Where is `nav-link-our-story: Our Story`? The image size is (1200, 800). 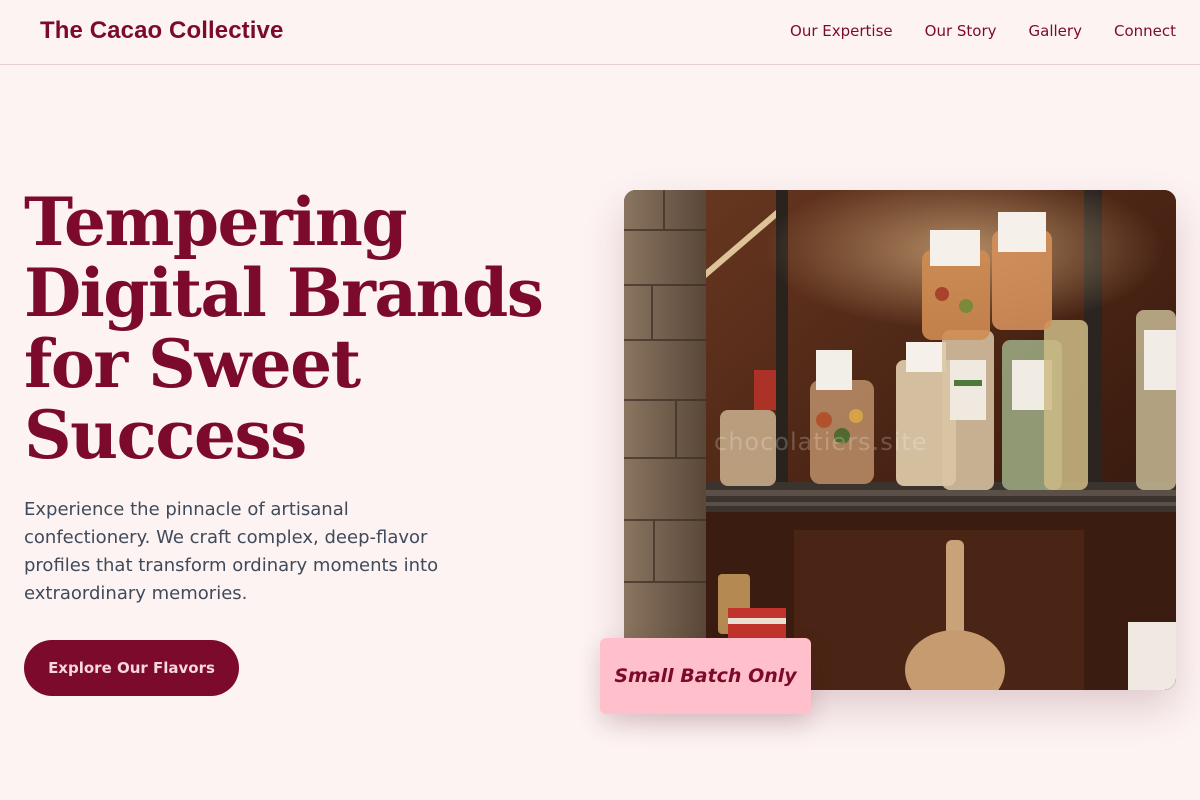
nav-link-our-story: Our Story is located at coordinates (961, 31).